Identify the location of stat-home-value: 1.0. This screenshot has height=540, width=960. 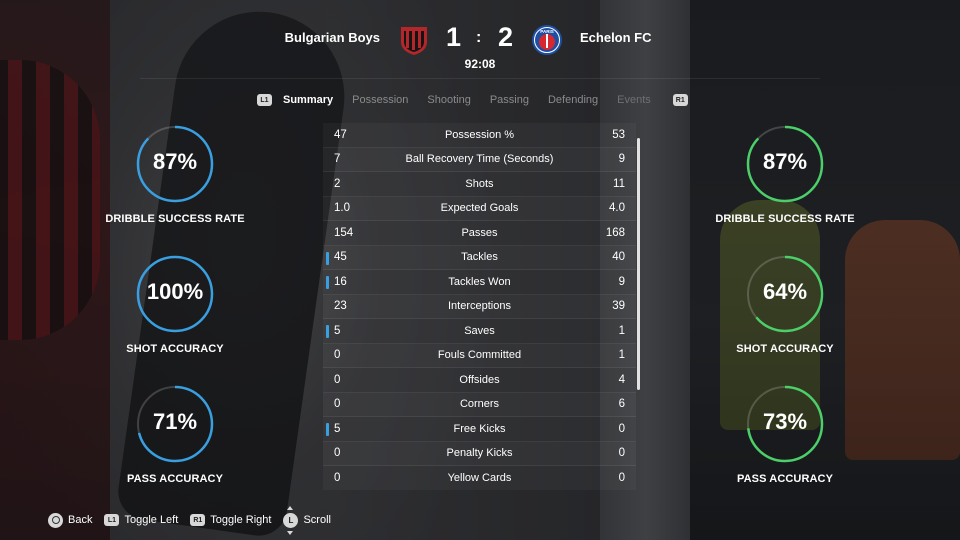
(342, 208).